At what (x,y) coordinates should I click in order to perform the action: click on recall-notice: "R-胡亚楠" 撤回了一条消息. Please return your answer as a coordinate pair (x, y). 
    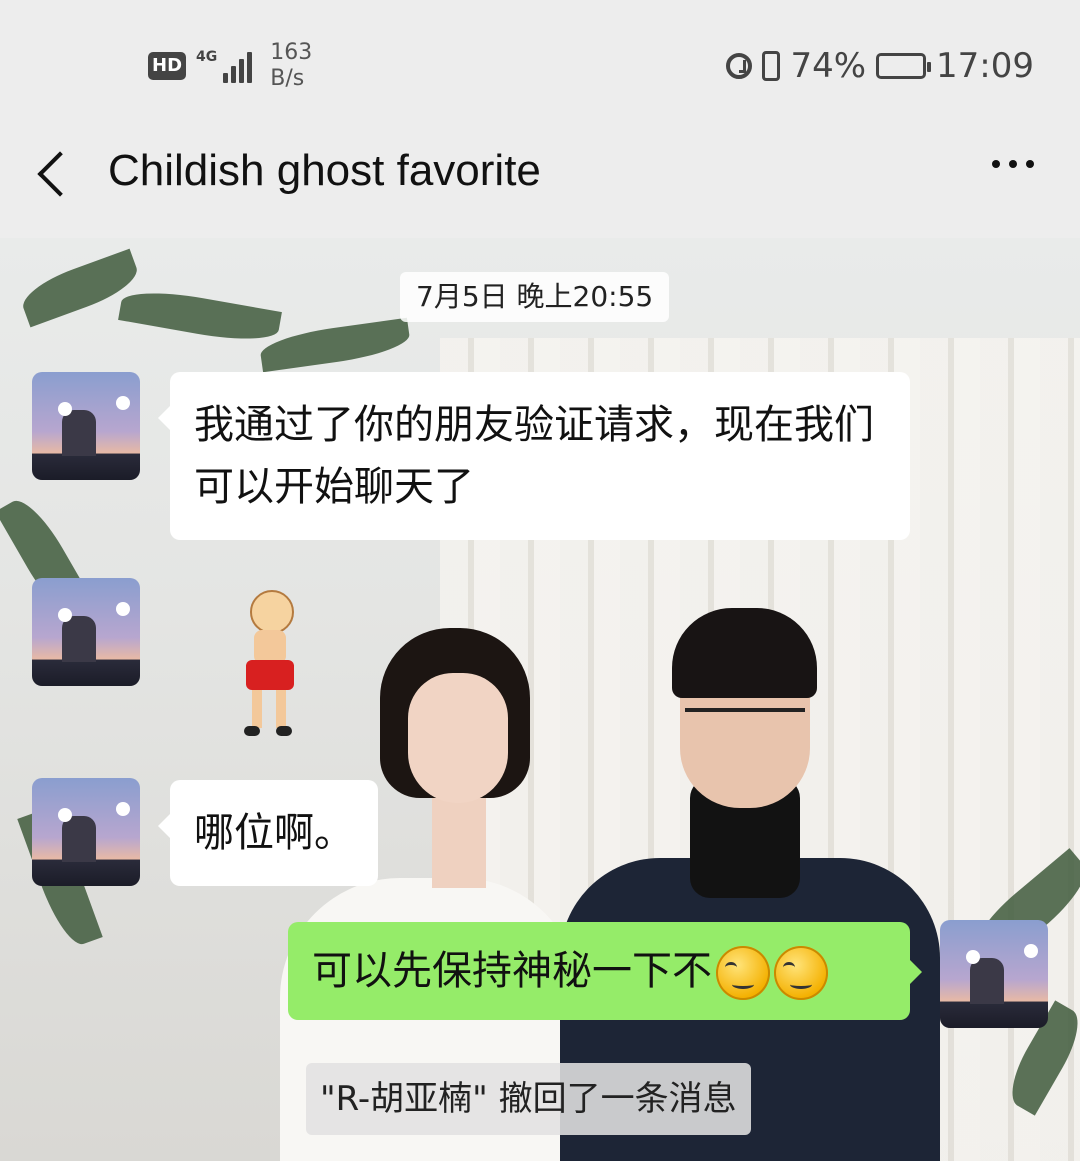
    Looking at the image, I should click on (528, 1099).